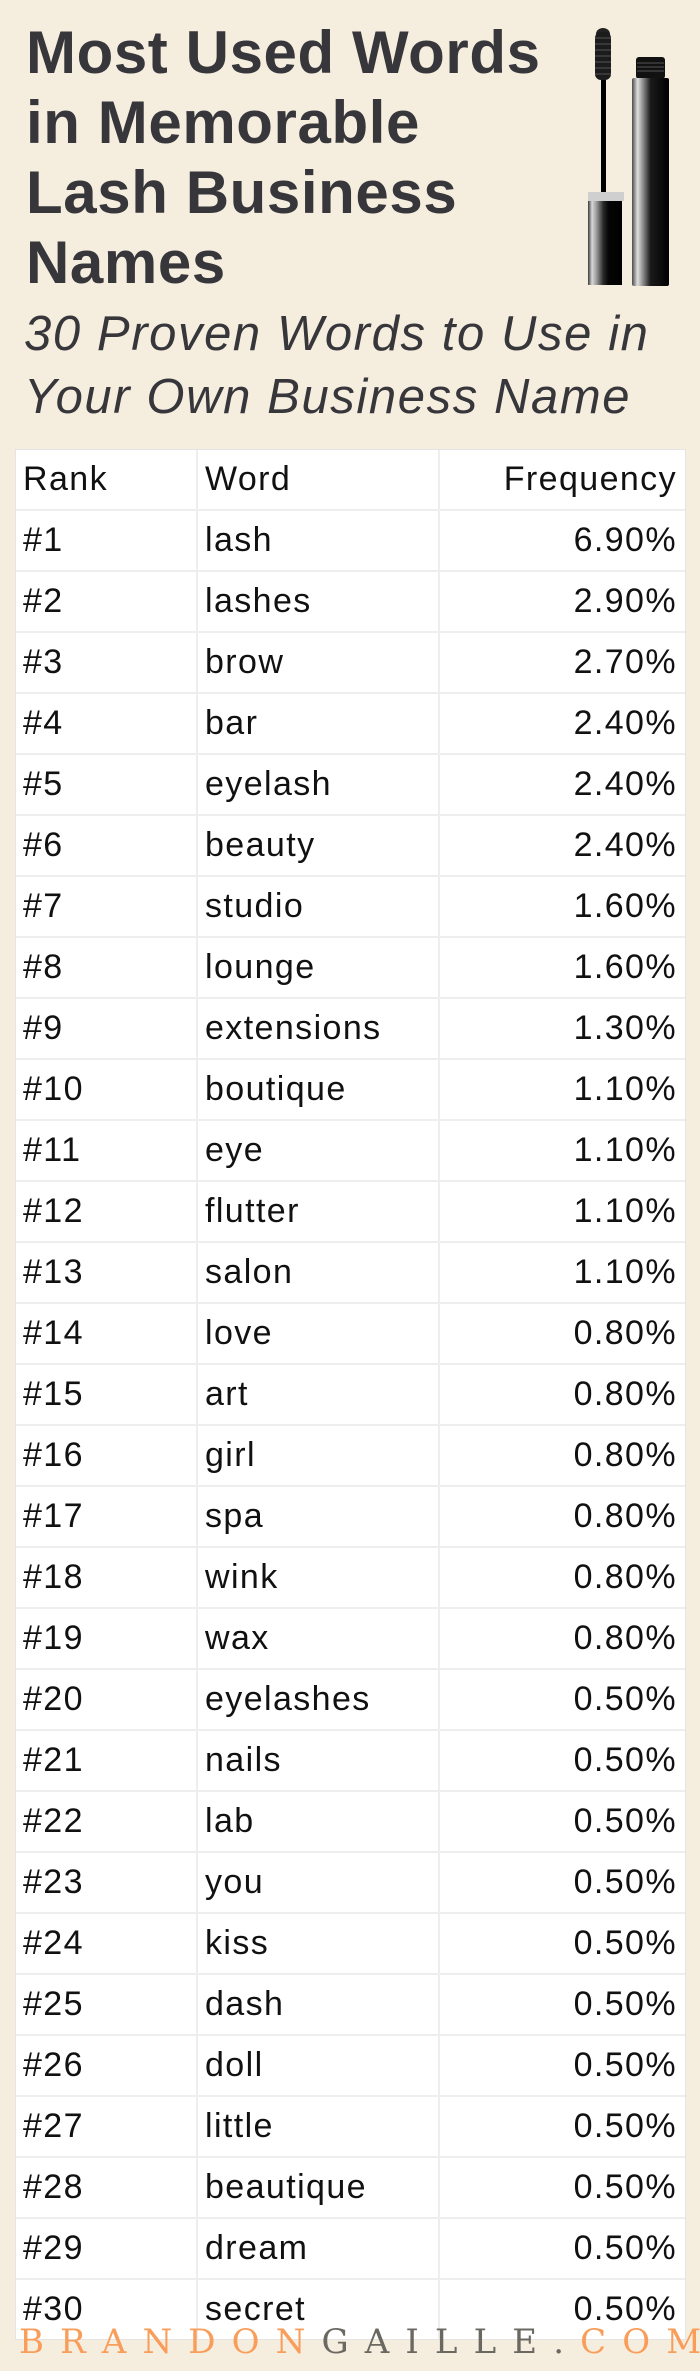  Describe the element at coordinates (317, 1821) in the screenshot. I see `word-cell: lab` at that location.